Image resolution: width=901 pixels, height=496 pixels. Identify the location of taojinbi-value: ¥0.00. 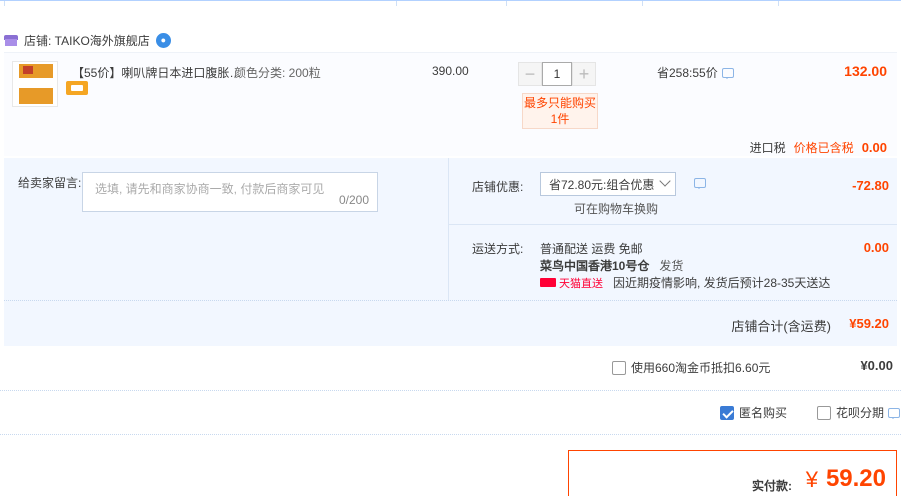
(876, 365).